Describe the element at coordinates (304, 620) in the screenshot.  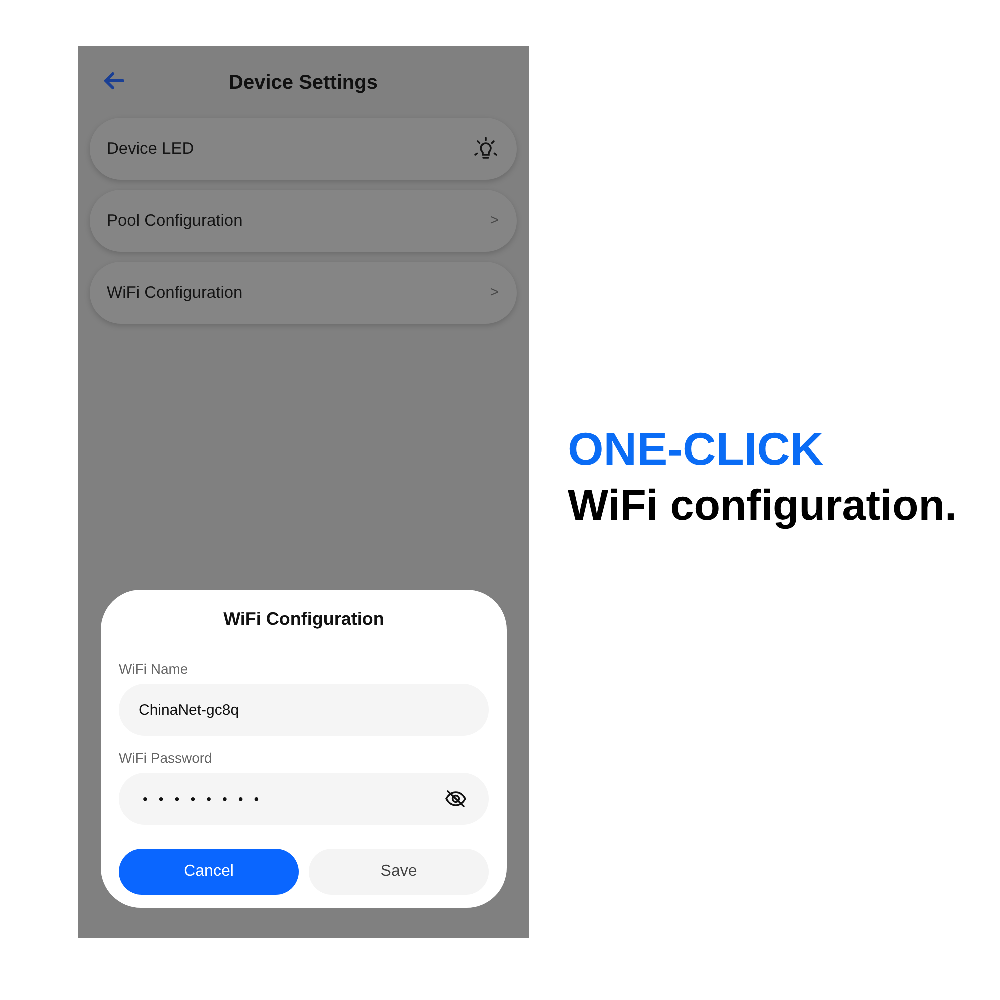
I see `dialog-title: WiFi Configuration` at that location.